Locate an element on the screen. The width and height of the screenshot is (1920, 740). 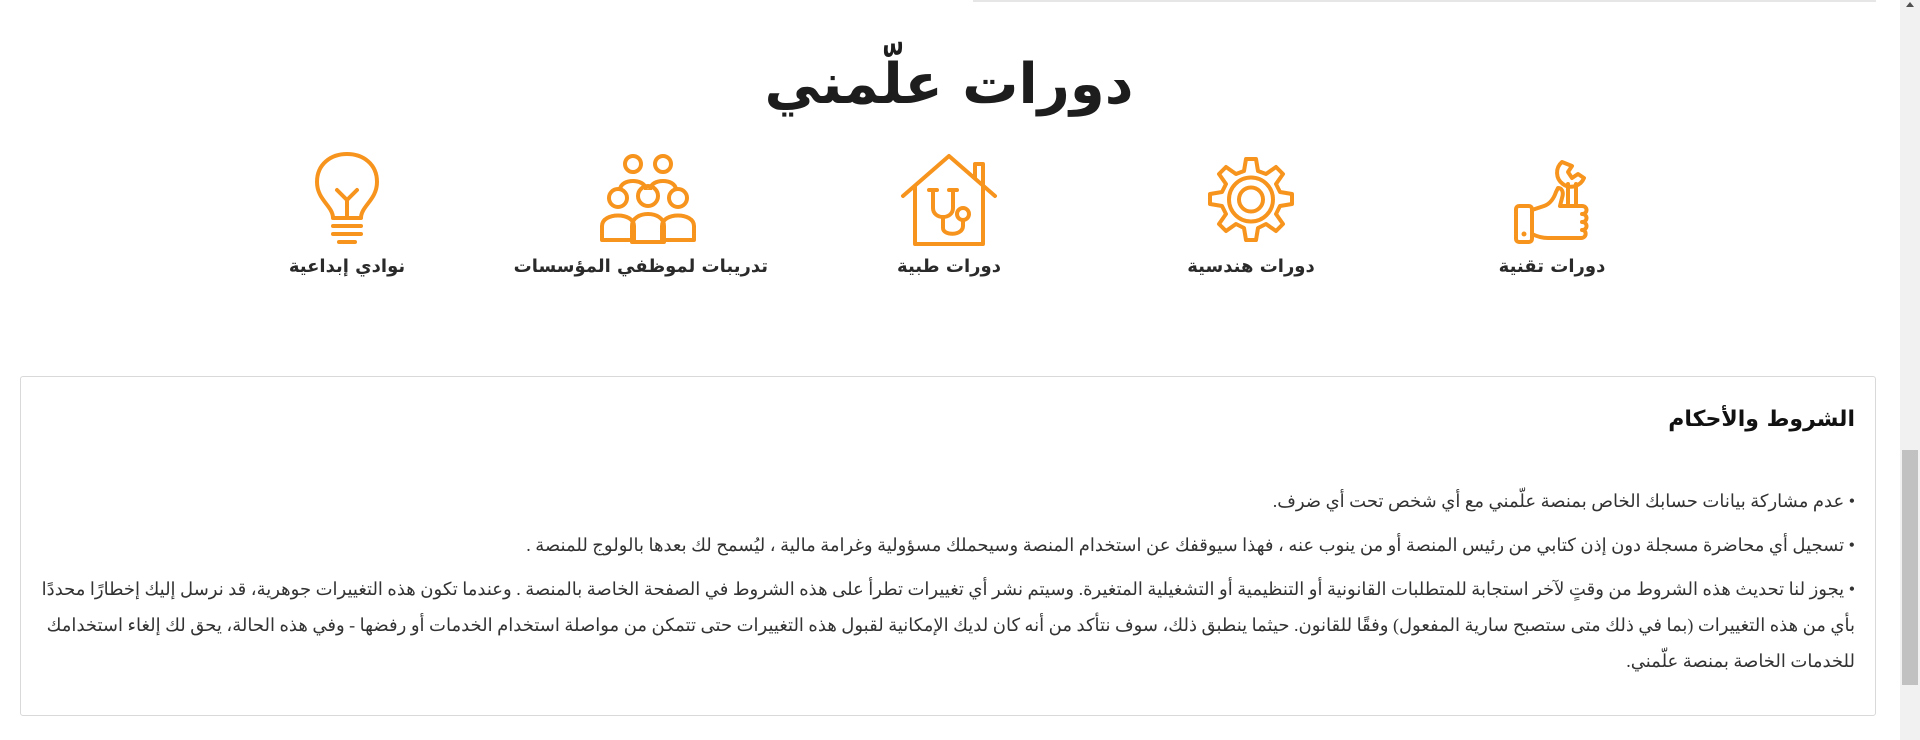
category-label: نوادي إبداعية is located at coordinates (347, 266).